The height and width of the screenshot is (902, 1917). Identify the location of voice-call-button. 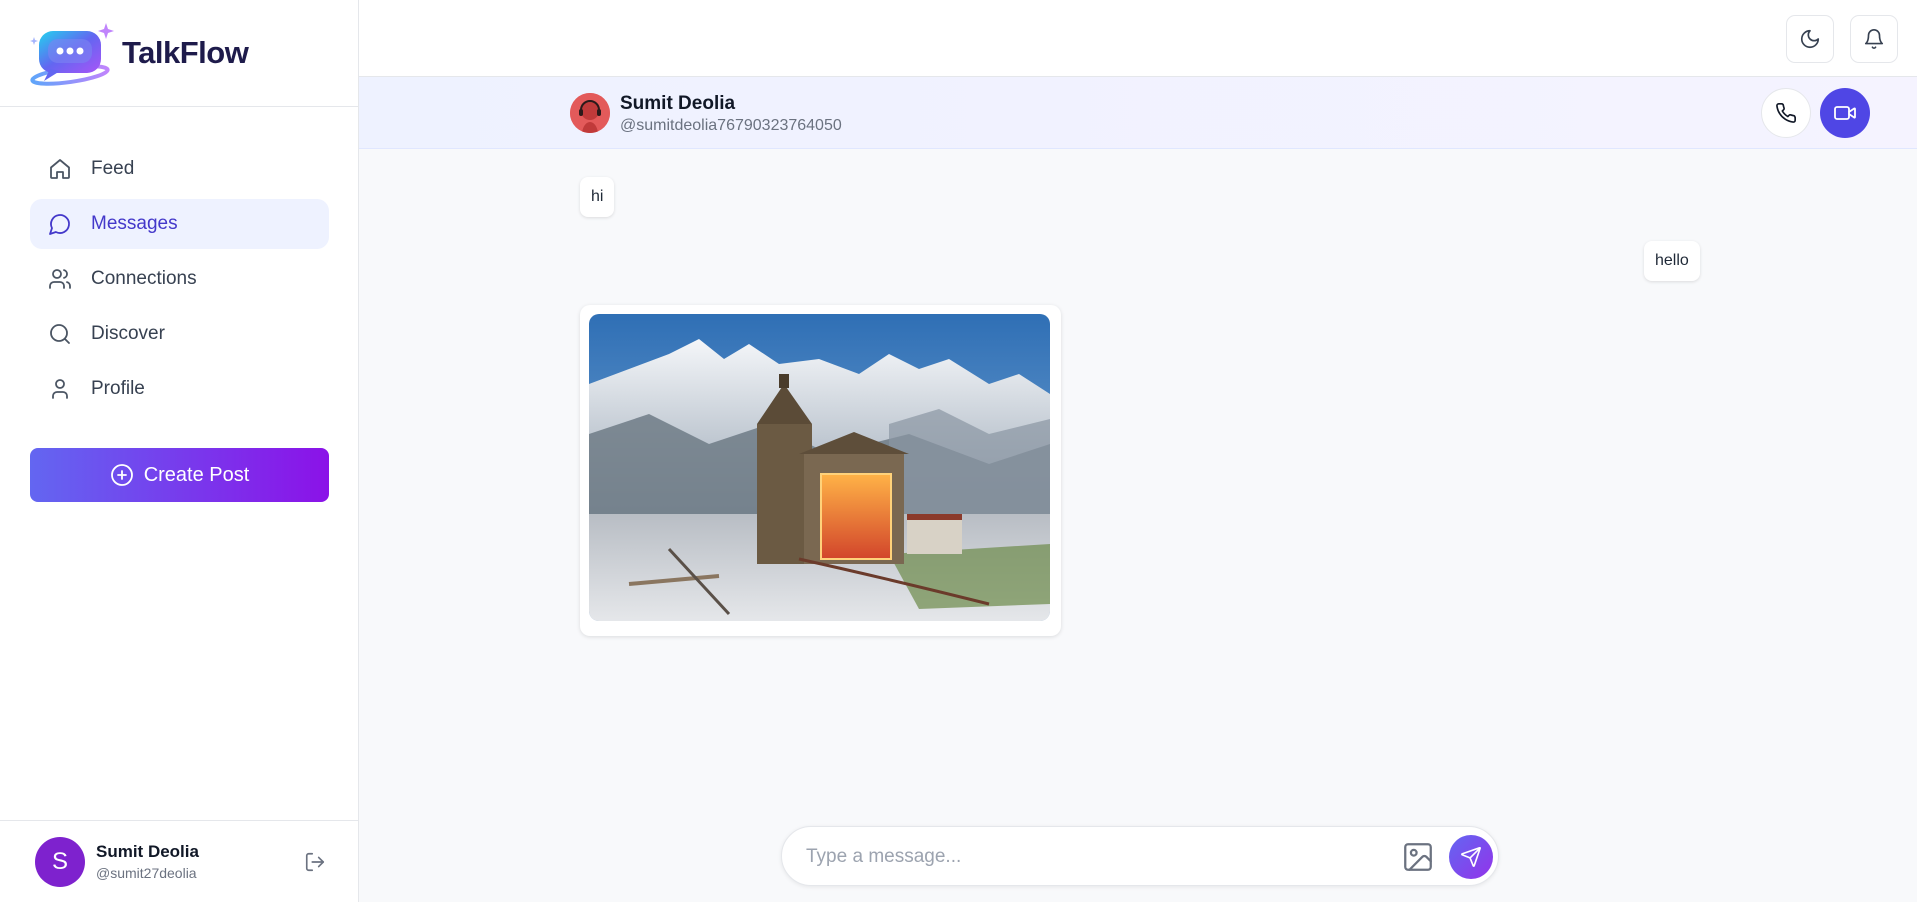
(1786, 113).